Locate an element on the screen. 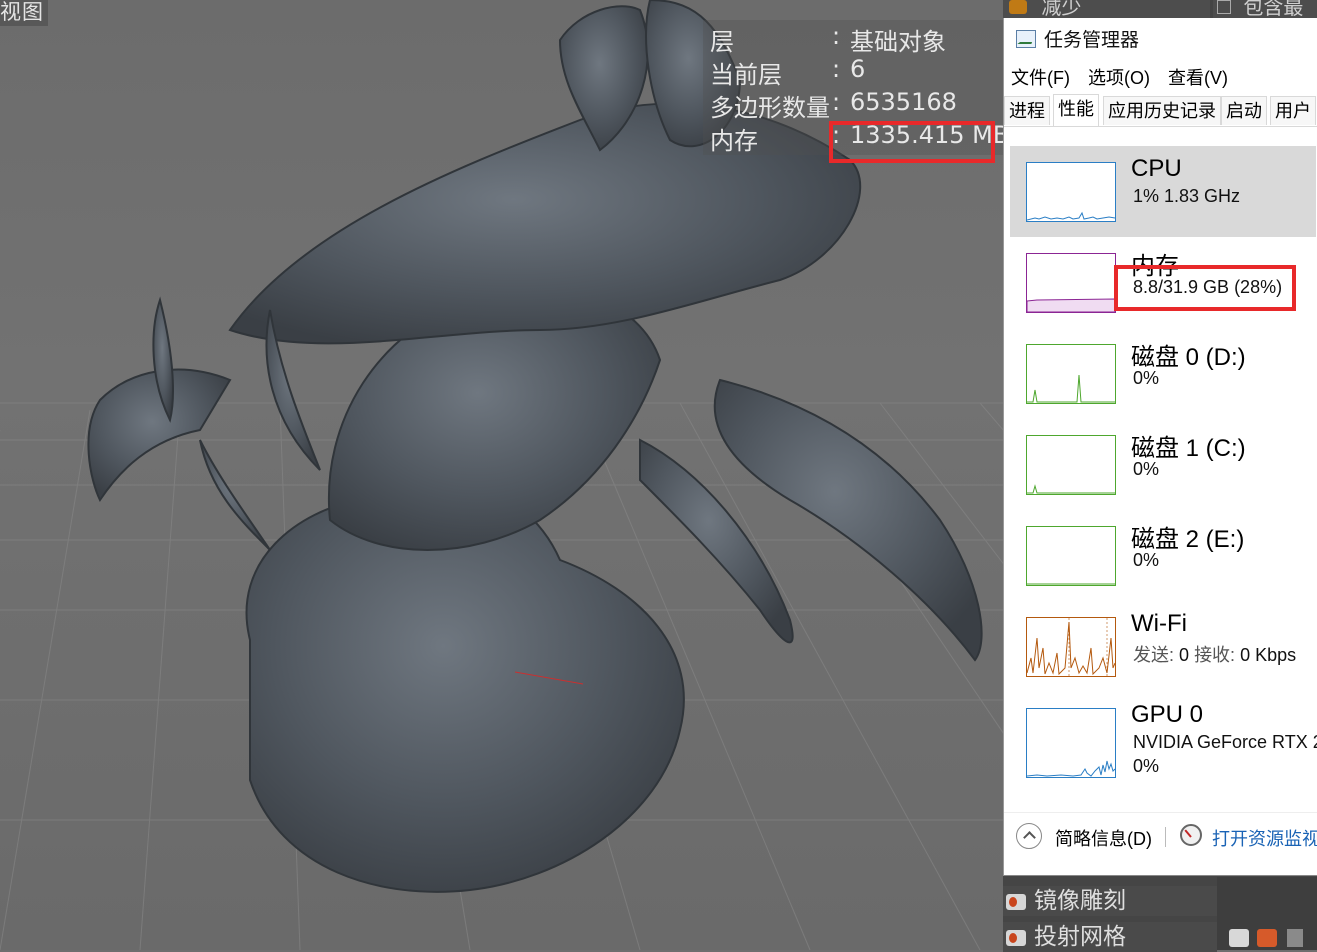 This screenshot has height=952, width=1317. resource-stat: 发送: 0 接收: 0 Kbps is located at coordinates (1214, 654).